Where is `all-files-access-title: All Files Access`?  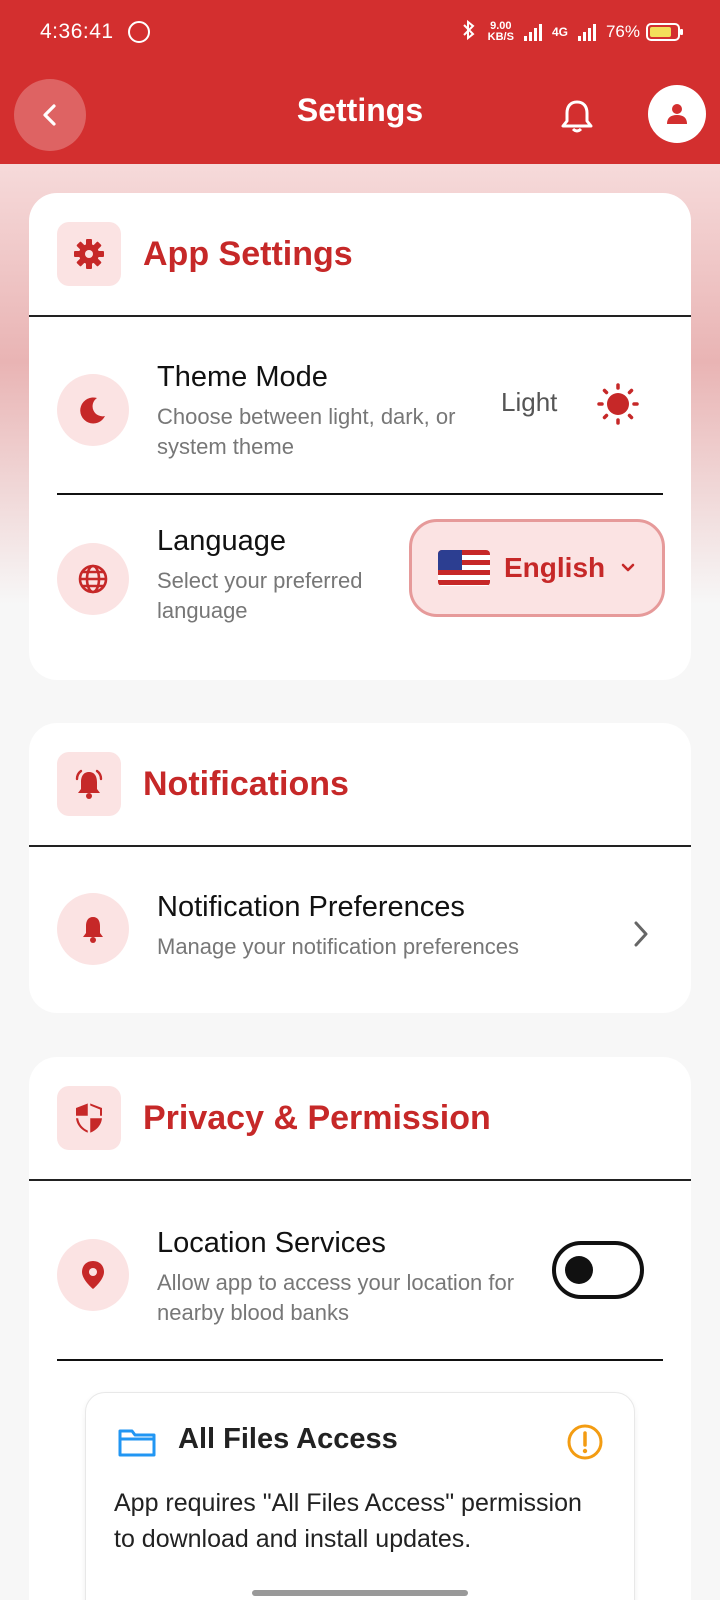
all-files-access-title: All Files Access is located at coordinates (288, 1439).